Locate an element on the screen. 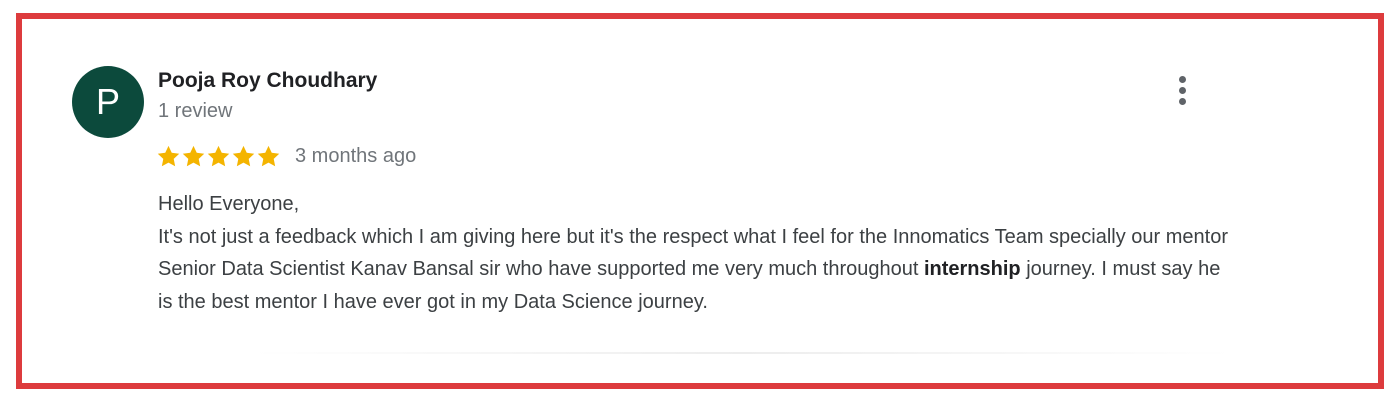  avatar-letter: P is located at coordinates (107, 101).